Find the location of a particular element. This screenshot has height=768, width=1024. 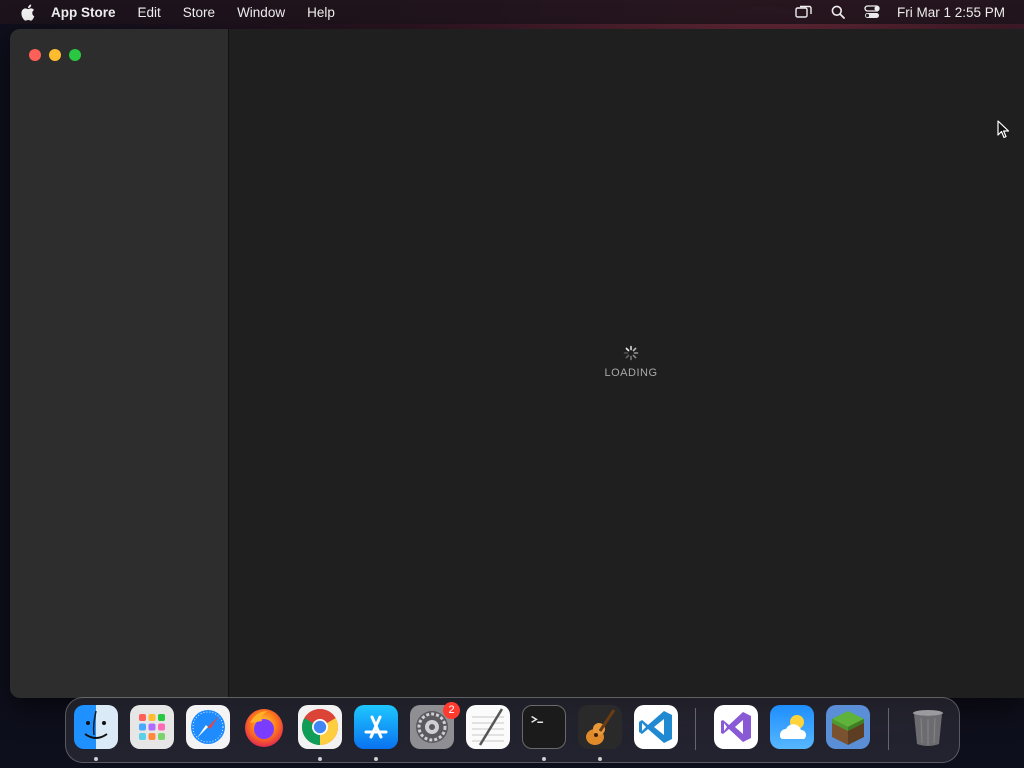

safari-icon is located at coordinates (208, 727).